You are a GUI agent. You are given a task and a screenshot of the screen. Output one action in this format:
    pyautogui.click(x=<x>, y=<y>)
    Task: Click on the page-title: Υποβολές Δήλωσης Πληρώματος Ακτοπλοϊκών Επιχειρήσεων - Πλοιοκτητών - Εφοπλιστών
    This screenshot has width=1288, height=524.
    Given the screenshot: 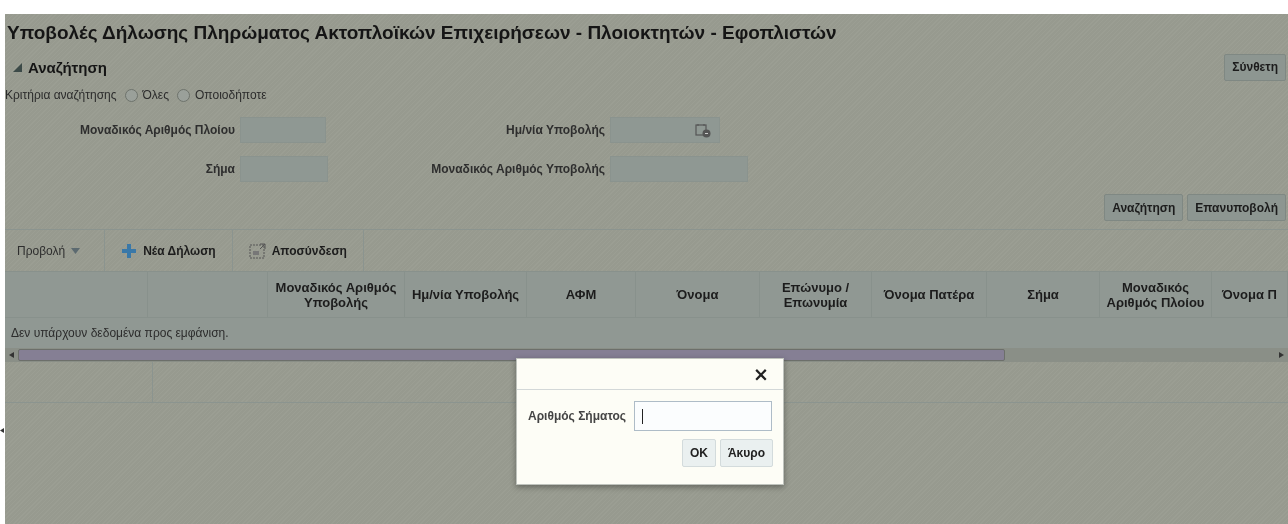 What is the action you would take?
    pyautogui.click(x=422, y=33)
    